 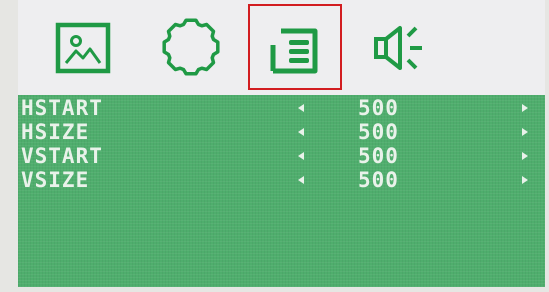 I want to click on row-label: VSTART, so click(x=62, y=156).